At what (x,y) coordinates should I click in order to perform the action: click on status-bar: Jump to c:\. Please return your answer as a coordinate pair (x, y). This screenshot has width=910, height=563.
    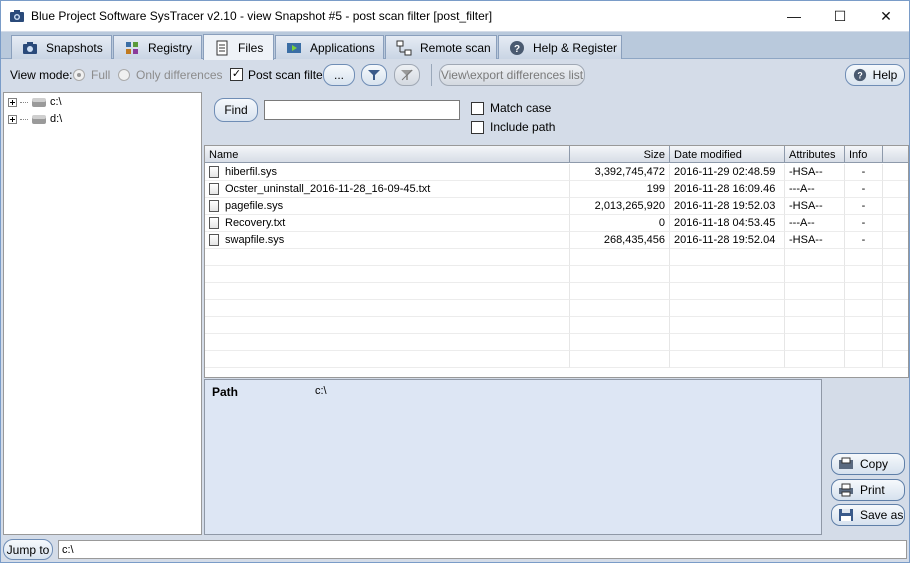
    Looking at the image, I should click on (455, 549).